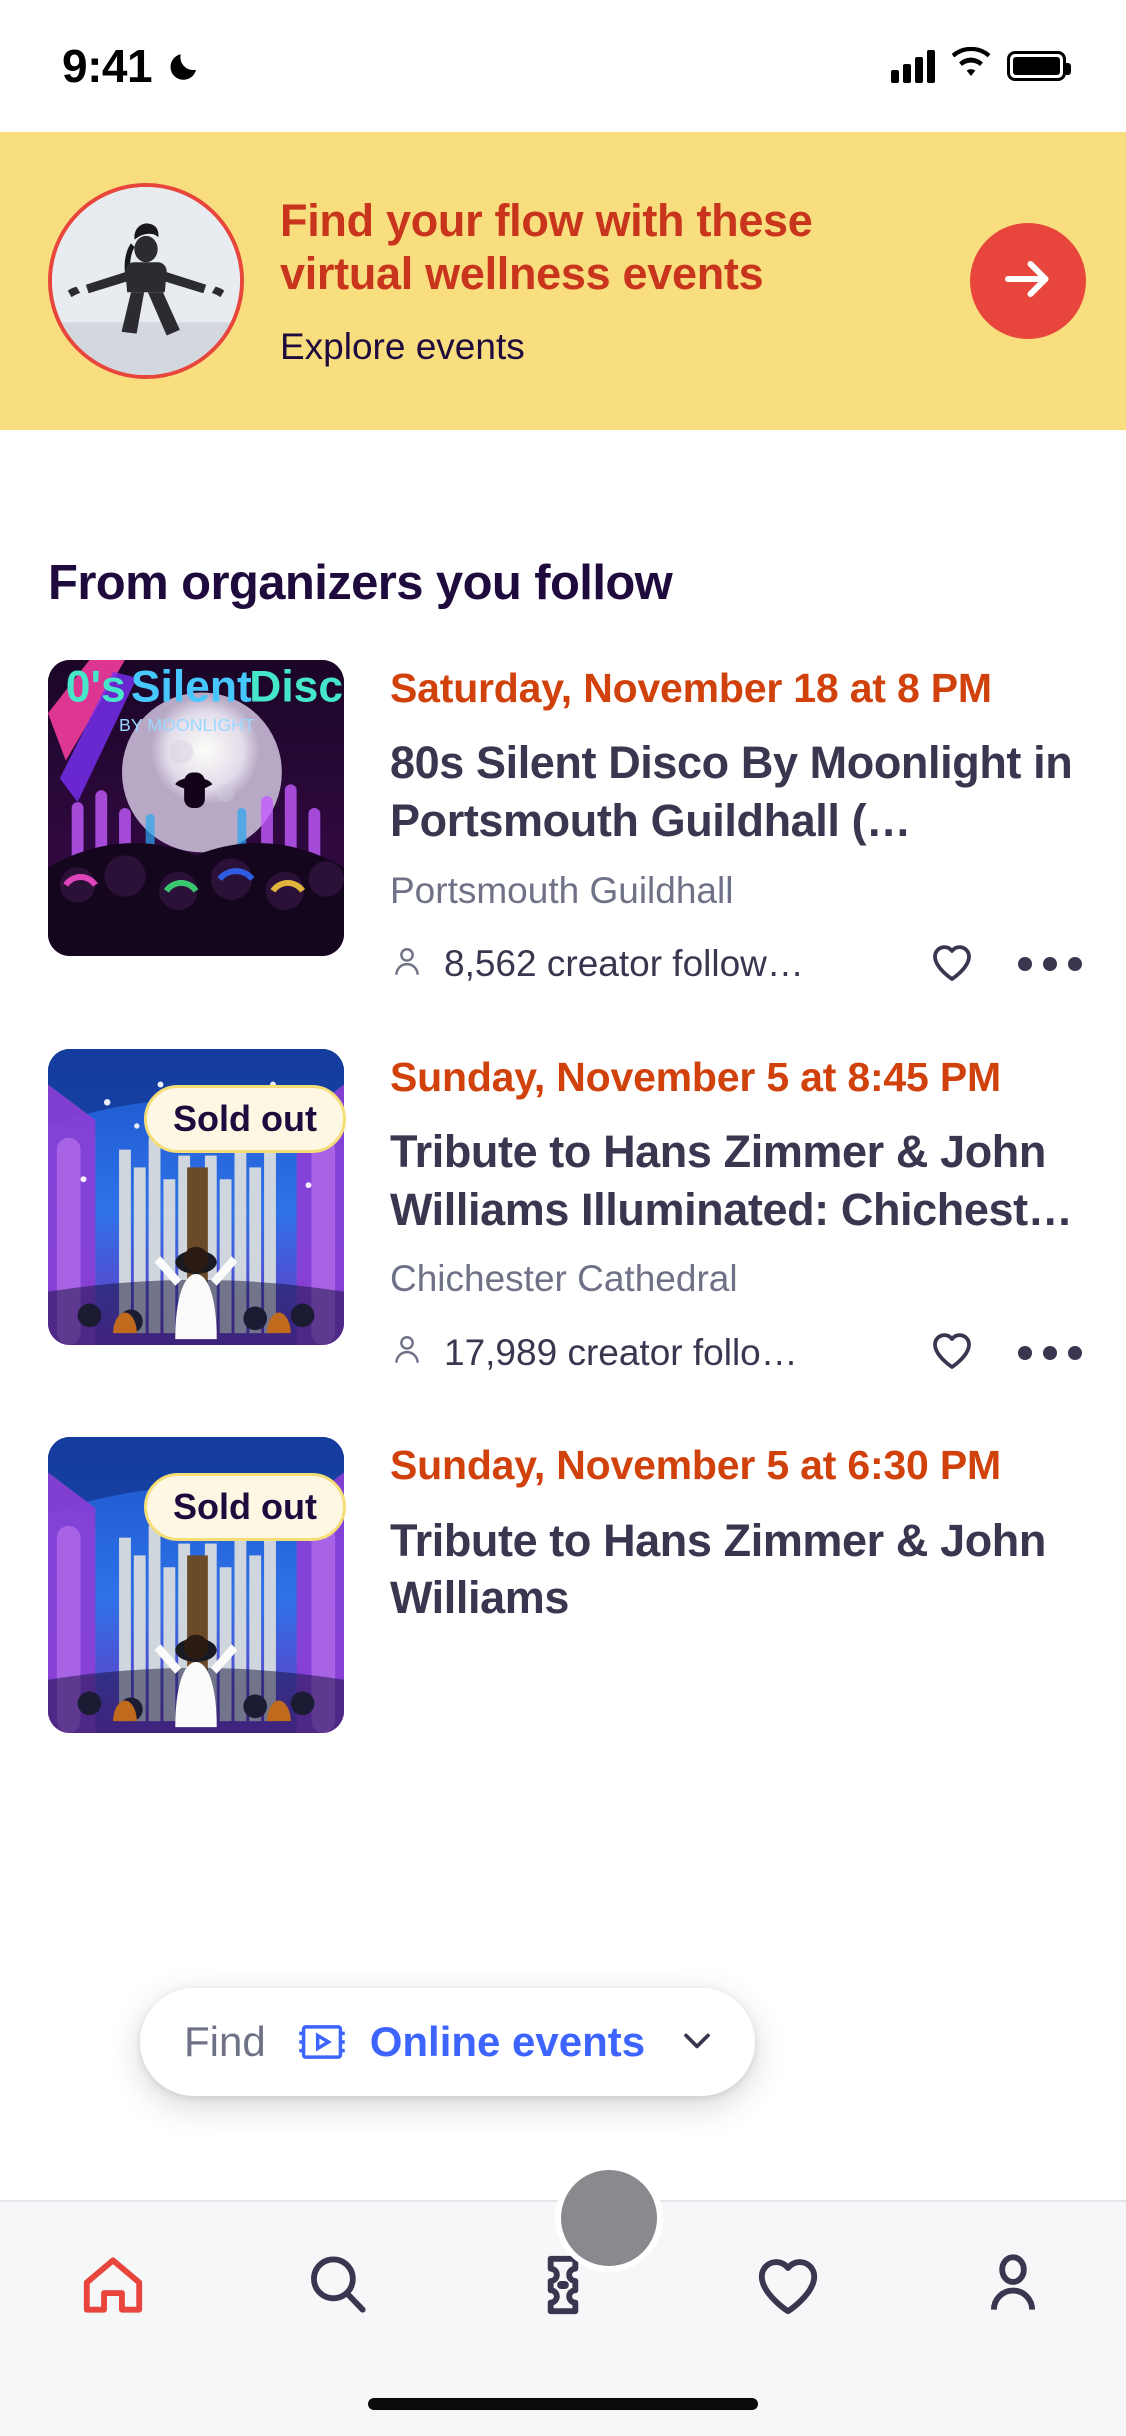 The width and height of the screenshot is (1126, 2436). I want to click on promo-avatar, so click(146, 281).